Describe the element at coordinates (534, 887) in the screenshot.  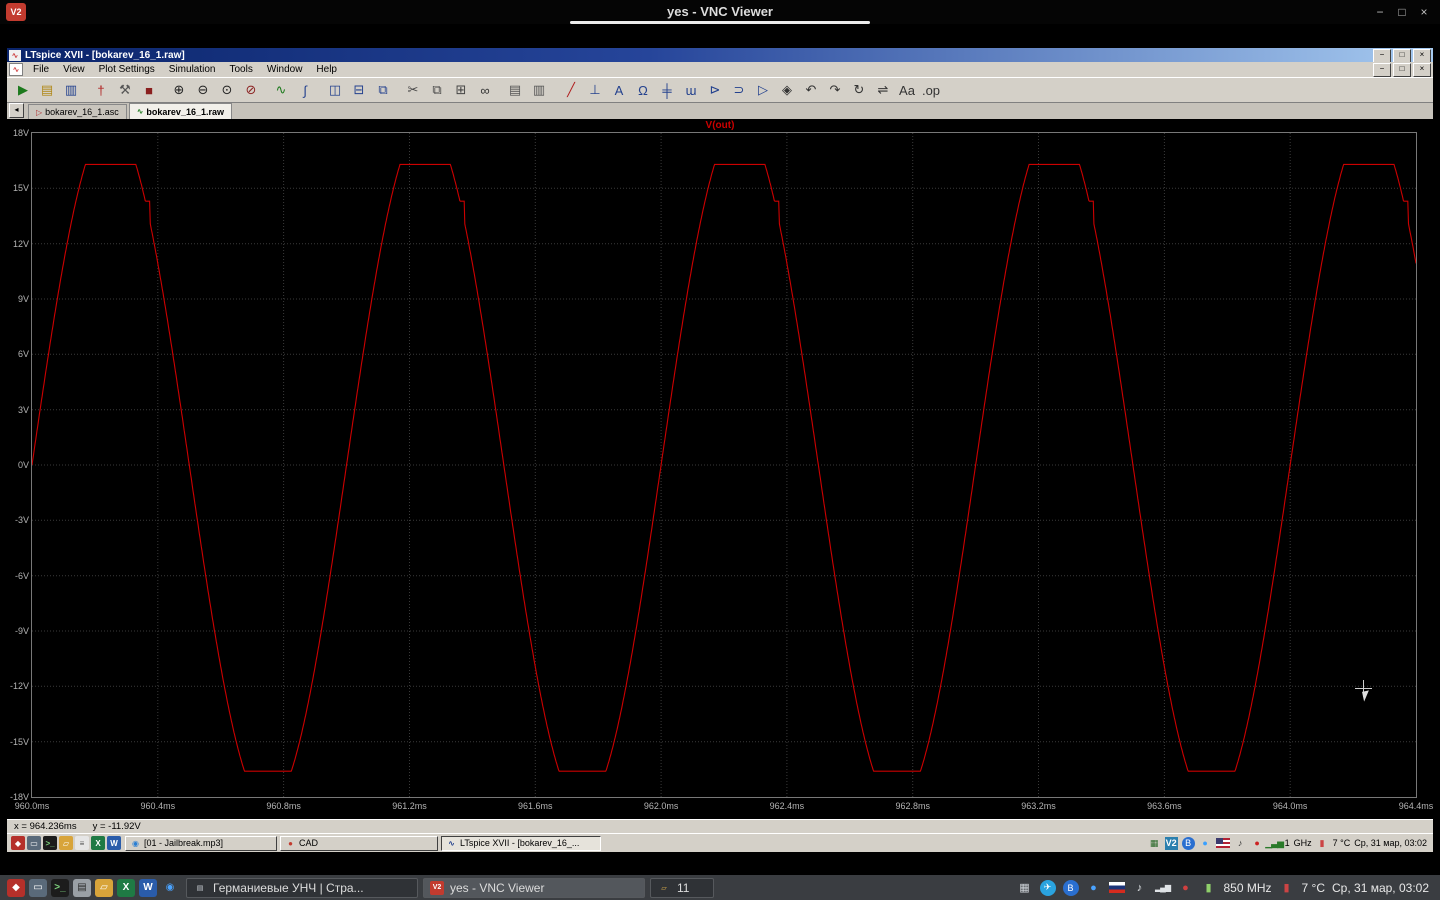
I see `task-vnc-viewer: V2 yes - VNC Viewer` at that location.